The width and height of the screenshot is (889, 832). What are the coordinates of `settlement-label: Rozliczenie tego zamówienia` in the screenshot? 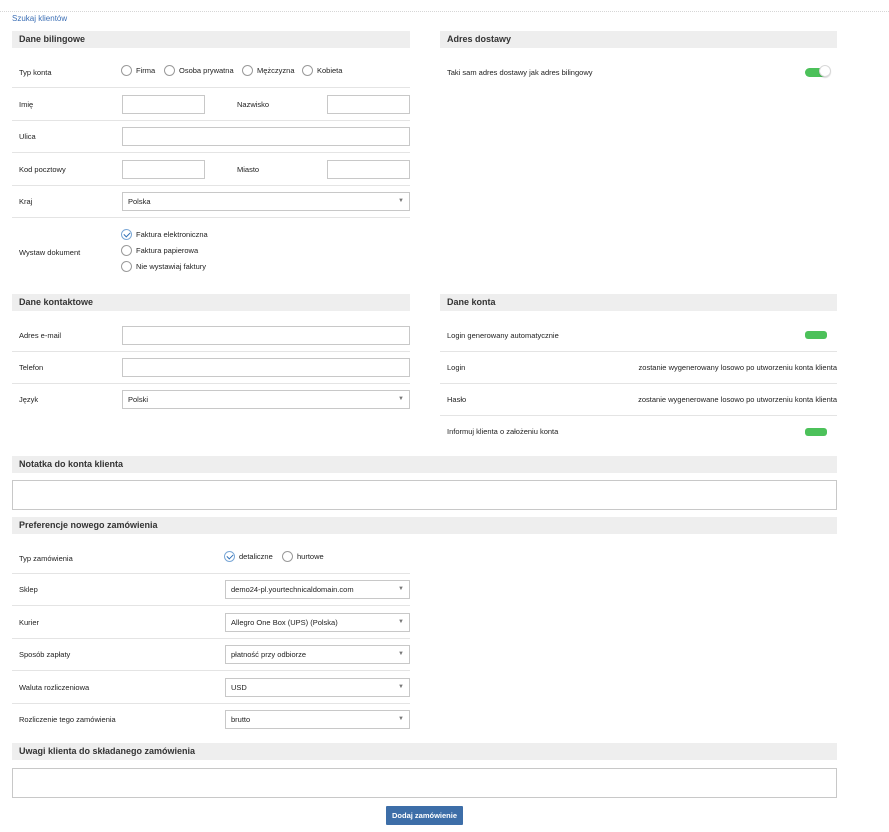 It's located at (67, 719).